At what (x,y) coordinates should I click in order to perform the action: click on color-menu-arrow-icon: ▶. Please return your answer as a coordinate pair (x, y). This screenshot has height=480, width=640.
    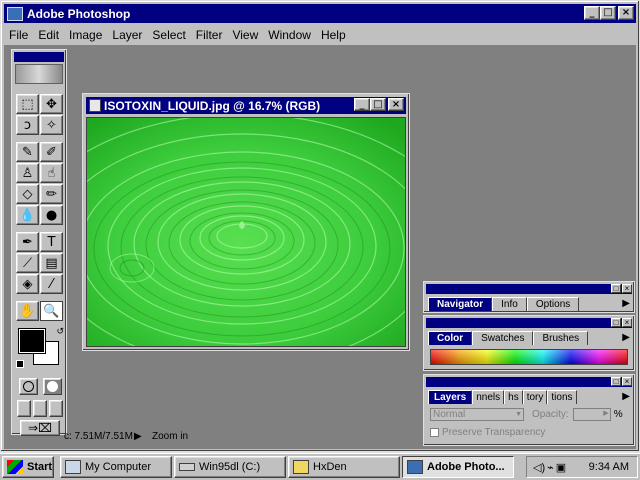
    Looking at the image, I should click on (626, 337).